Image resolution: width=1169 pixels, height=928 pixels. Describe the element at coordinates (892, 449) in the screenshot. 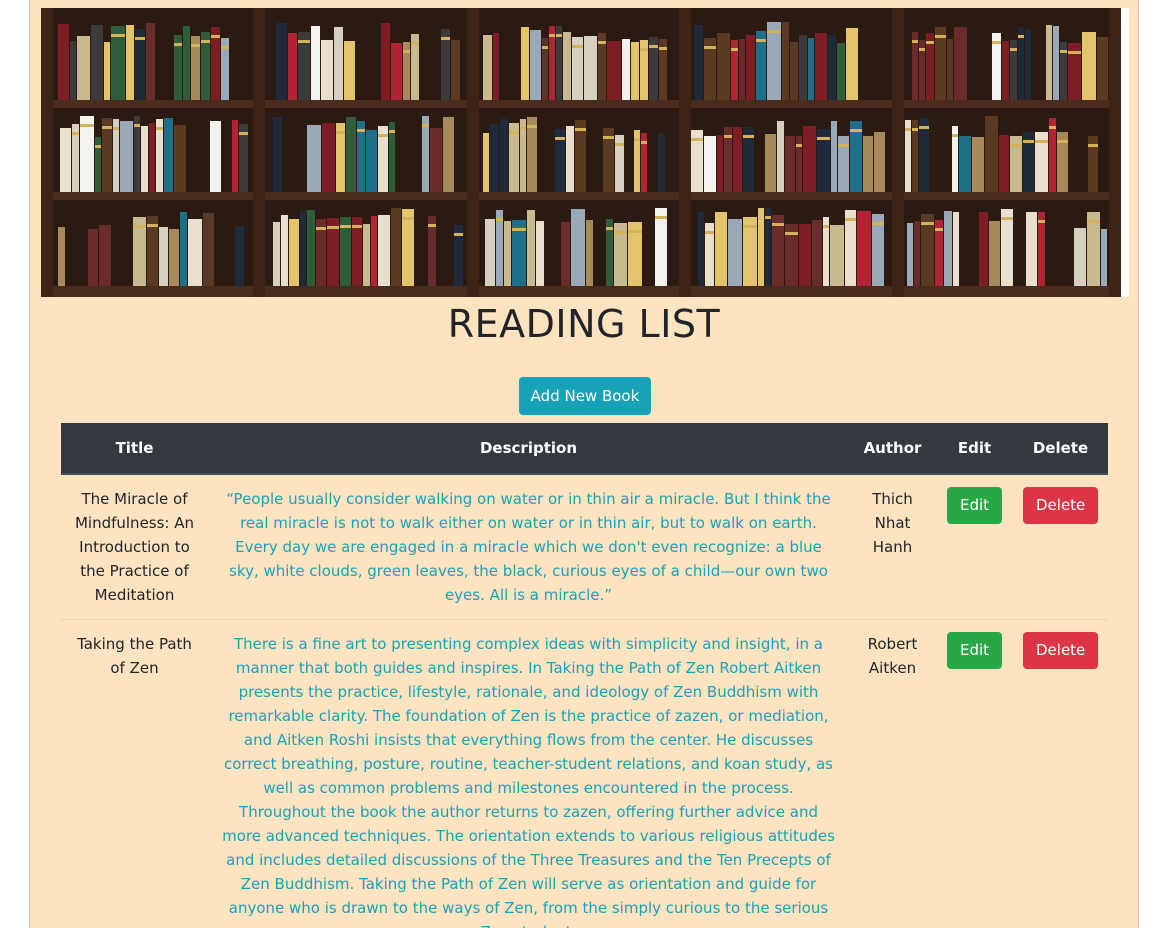

I see `column-header-author: Author` at that location.